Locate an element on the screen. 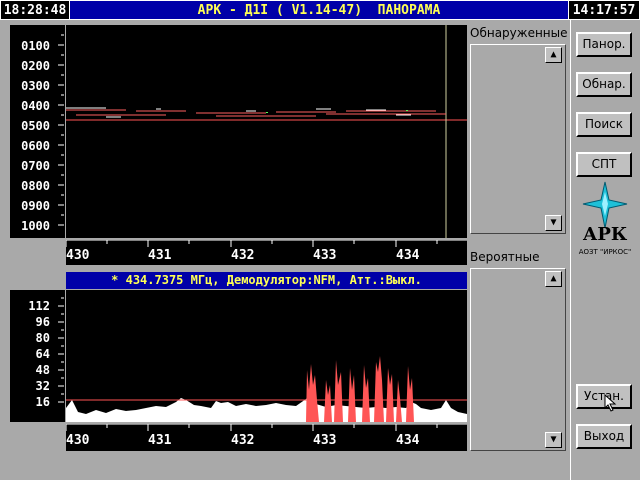 This screenshot has height=480, width=640. y-label: 0200 is located at coordinates (35, 66).